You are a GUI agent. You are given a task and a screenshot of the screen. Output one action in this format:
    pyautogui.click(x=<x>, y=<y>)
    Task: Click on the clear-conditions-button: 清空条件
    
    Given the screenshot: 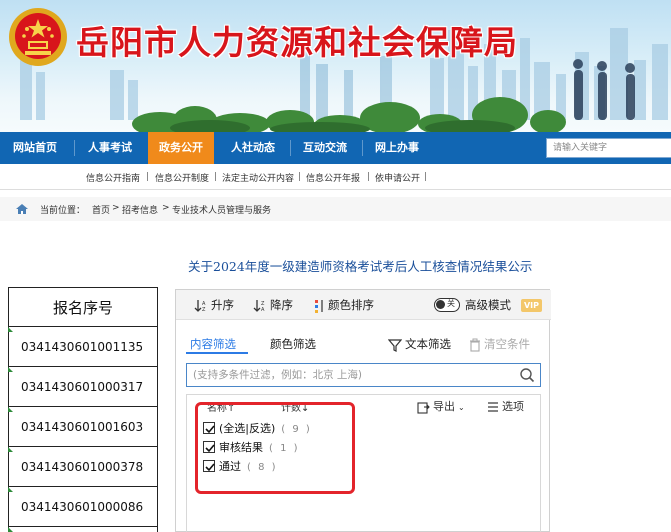 What is the action you would take?
    pyautogui.click(x=499, y=344)
    